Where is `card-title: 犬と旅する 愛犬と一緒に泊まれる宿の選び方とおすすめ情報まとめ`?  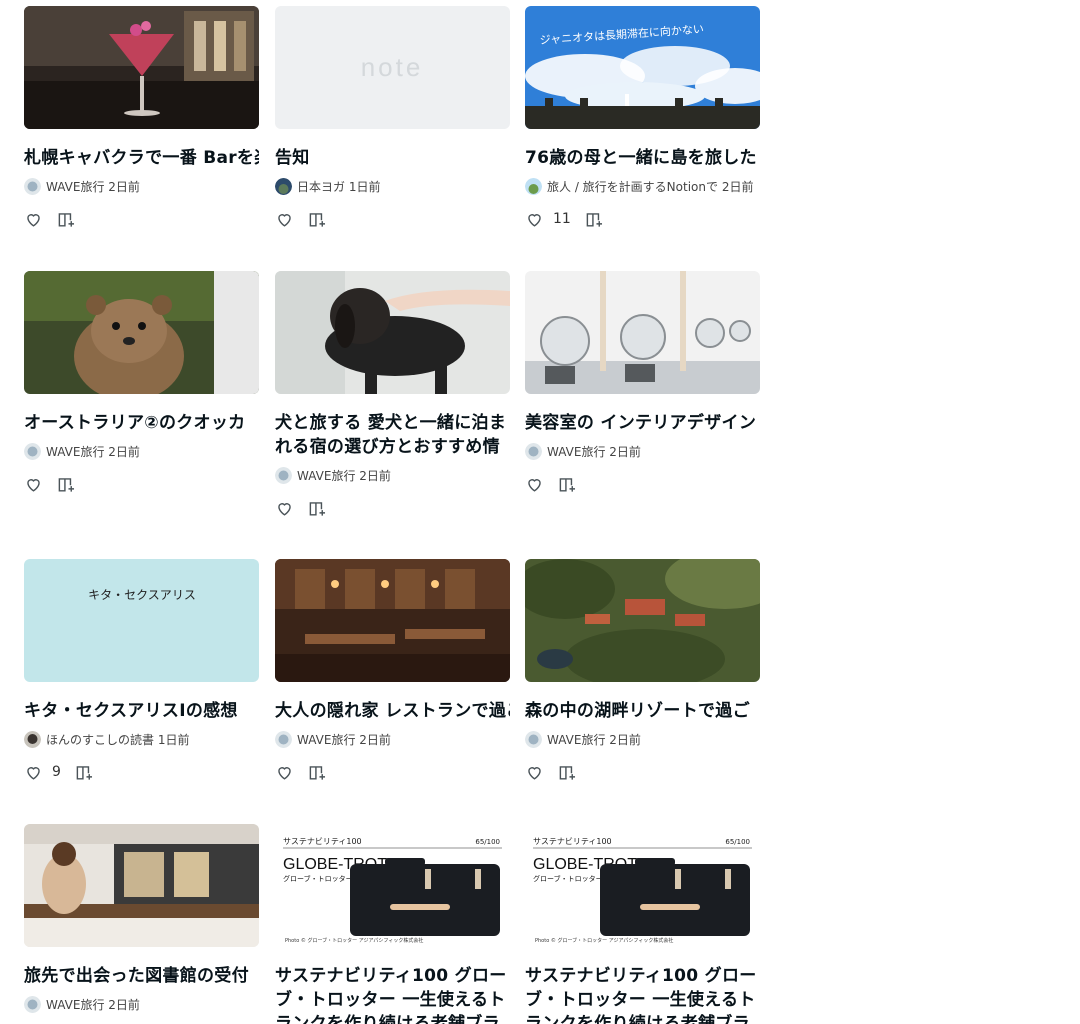
card-title: 犬と旅する 愛犬と一緒に泊まれる宿の選び方とおすすめ情報まとめ is located at coordinates (392, 435).